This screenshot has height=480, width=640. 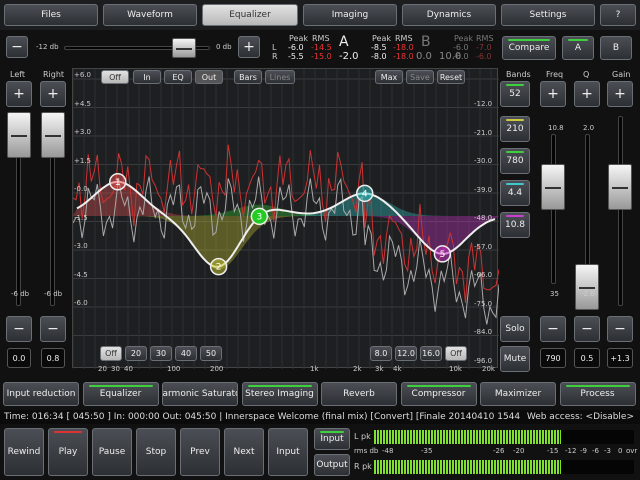 What do you see at coordinates (616, 48) in the screenshot?
I see `b-button: B` at bounding box center [616, 48].